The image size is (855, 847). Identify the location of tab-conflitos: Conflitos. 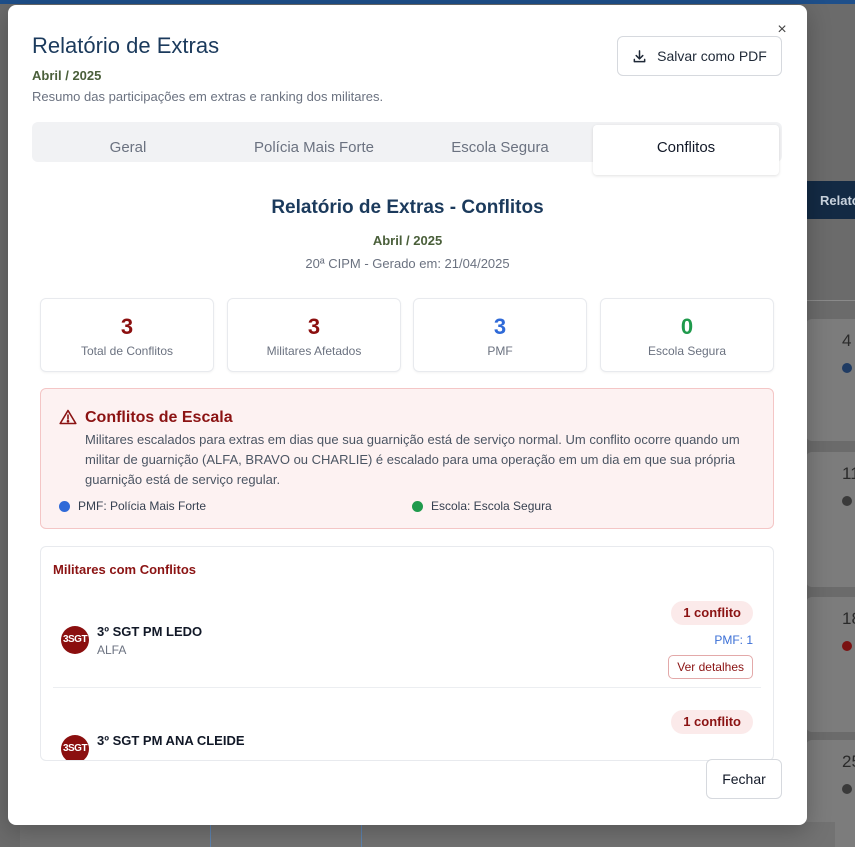
(686, 150).